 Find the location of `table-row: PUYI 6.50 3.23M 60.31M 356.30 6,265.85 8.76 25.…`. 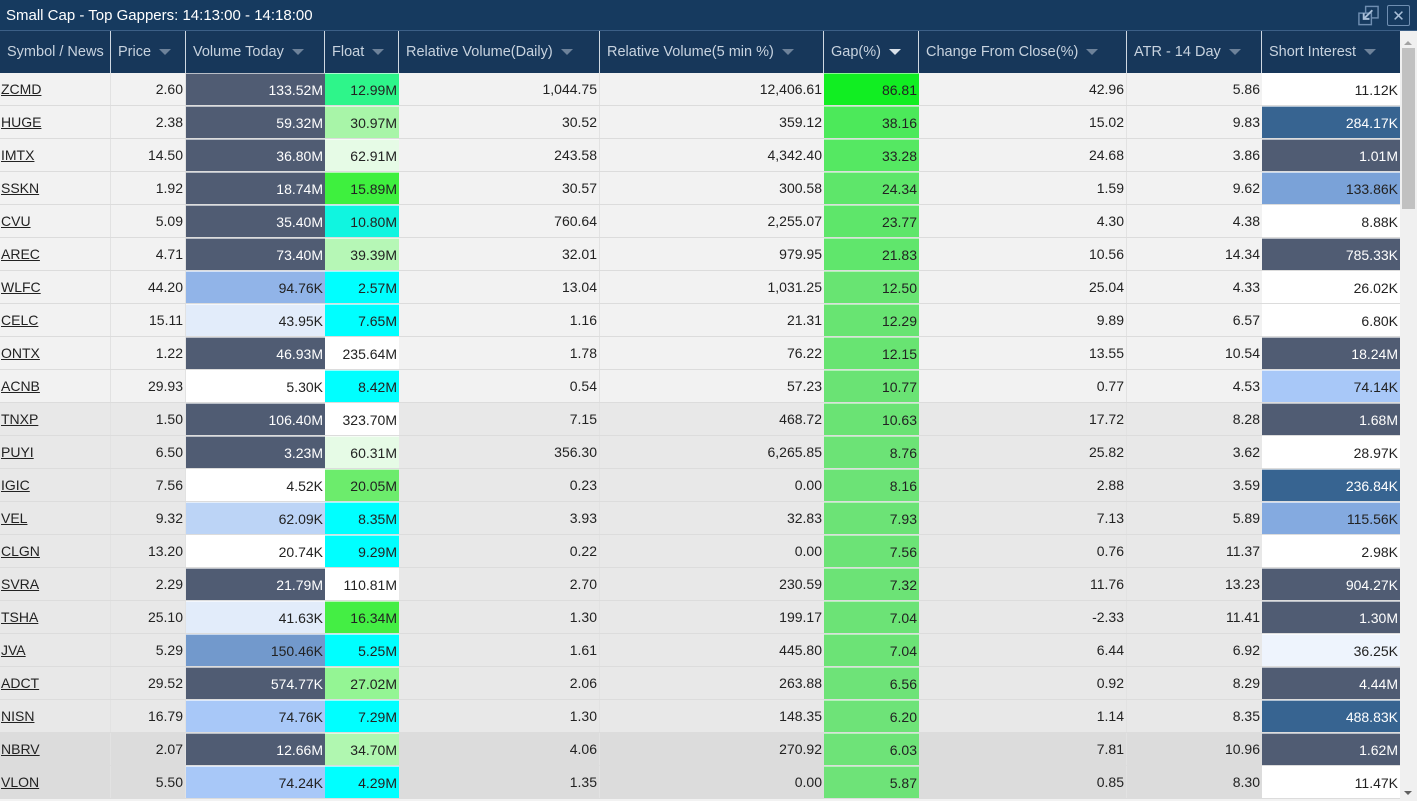

table-row: PUYI 6.50 3.23M 60.31M 356.30 6,265.85 8.76 25.… is located at coordinates (700, 452).